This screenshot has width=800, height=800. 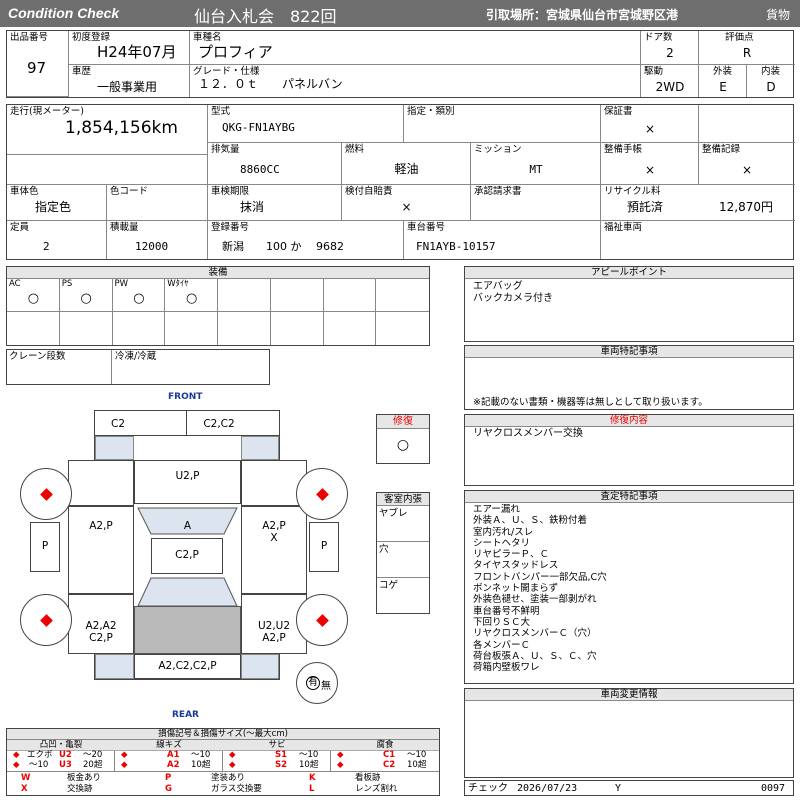 What do you see at coordinates (535, 634) in the screenshot?
I see `inspector-note-line: リヤクロスメンバーＣ（穴）` at bounding box center [535, 634].